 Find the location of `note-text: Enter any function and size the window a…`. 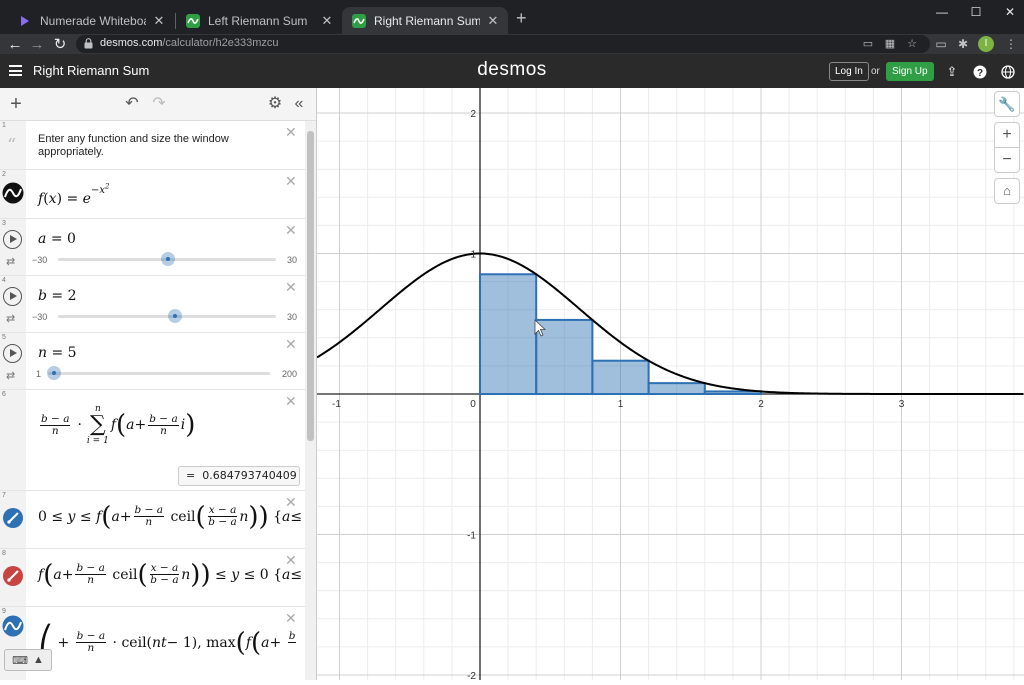

note-text: Enter any function and size the window a… is located at coordinates (153, 146).